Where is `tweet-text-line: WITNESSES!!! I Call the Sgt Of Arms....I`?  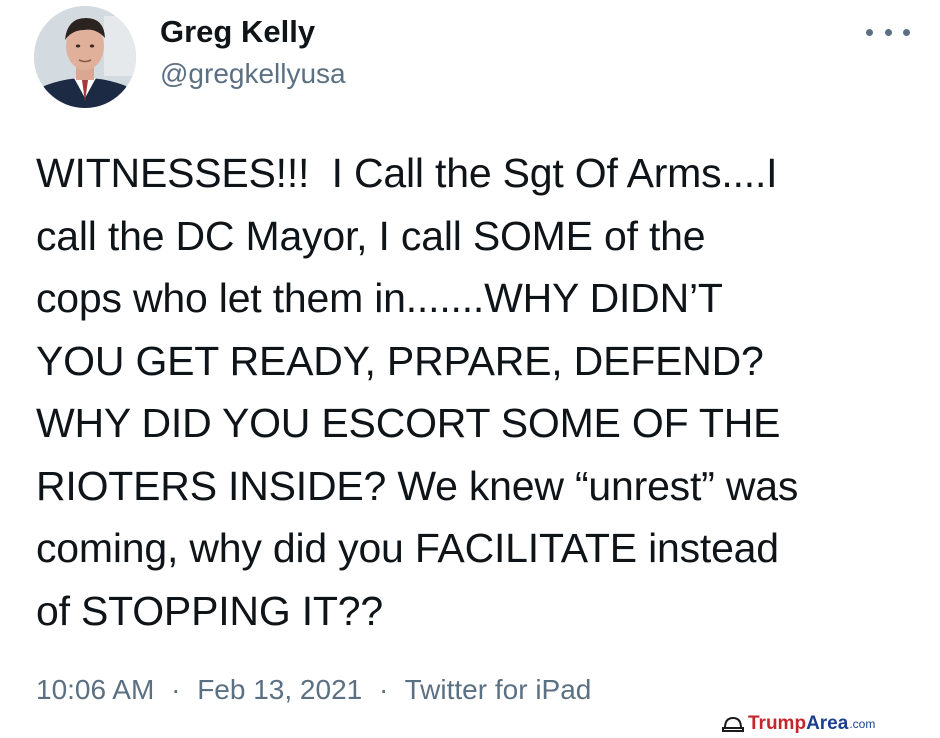
tweet-text-line: WITNESSES!!! I Call the Sgt Of Arms....I is located at coordinates (407, 173).